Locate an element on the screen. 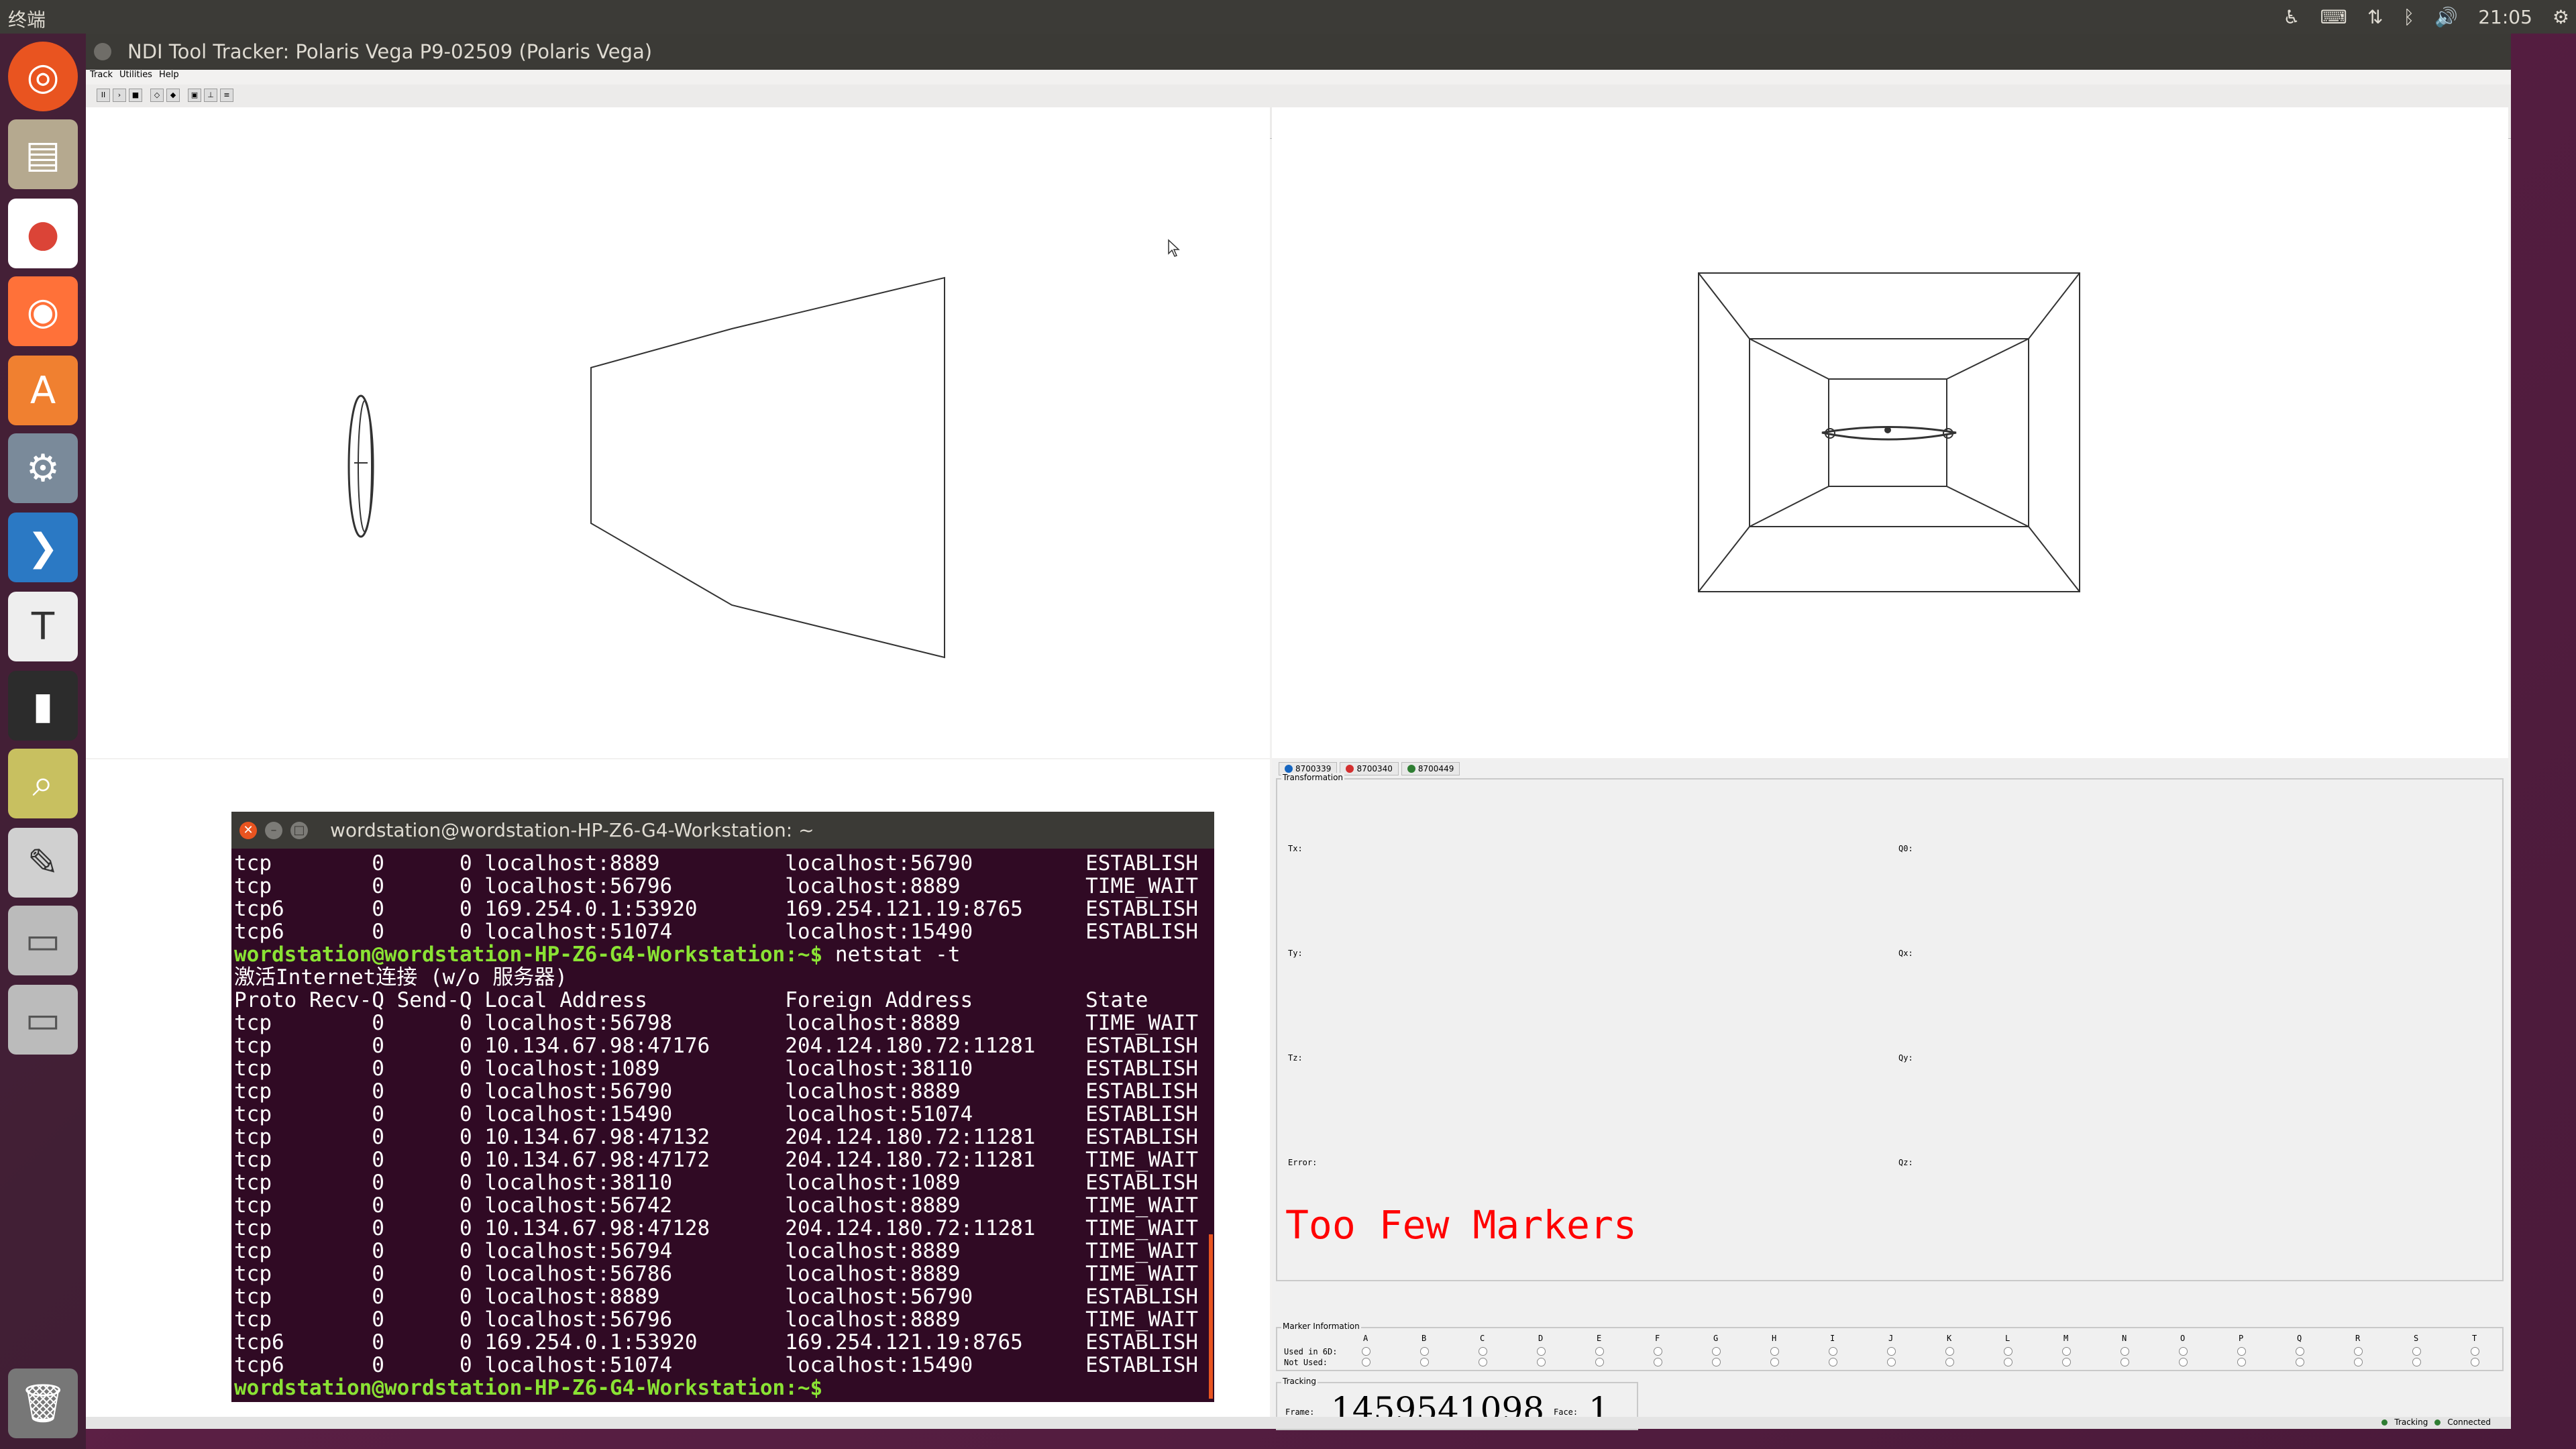 This screenshot has width=2576, height=1449. drive-icon: ▭ is located at coordinates (43, 940).